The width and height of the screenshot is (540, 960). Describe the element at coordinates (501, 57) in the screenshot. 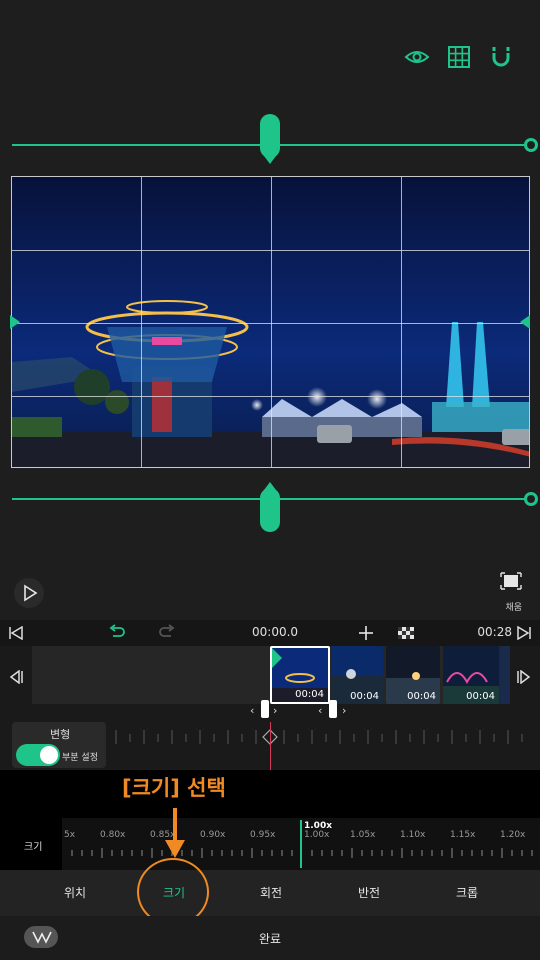

I see `magnet-icon` at that location.